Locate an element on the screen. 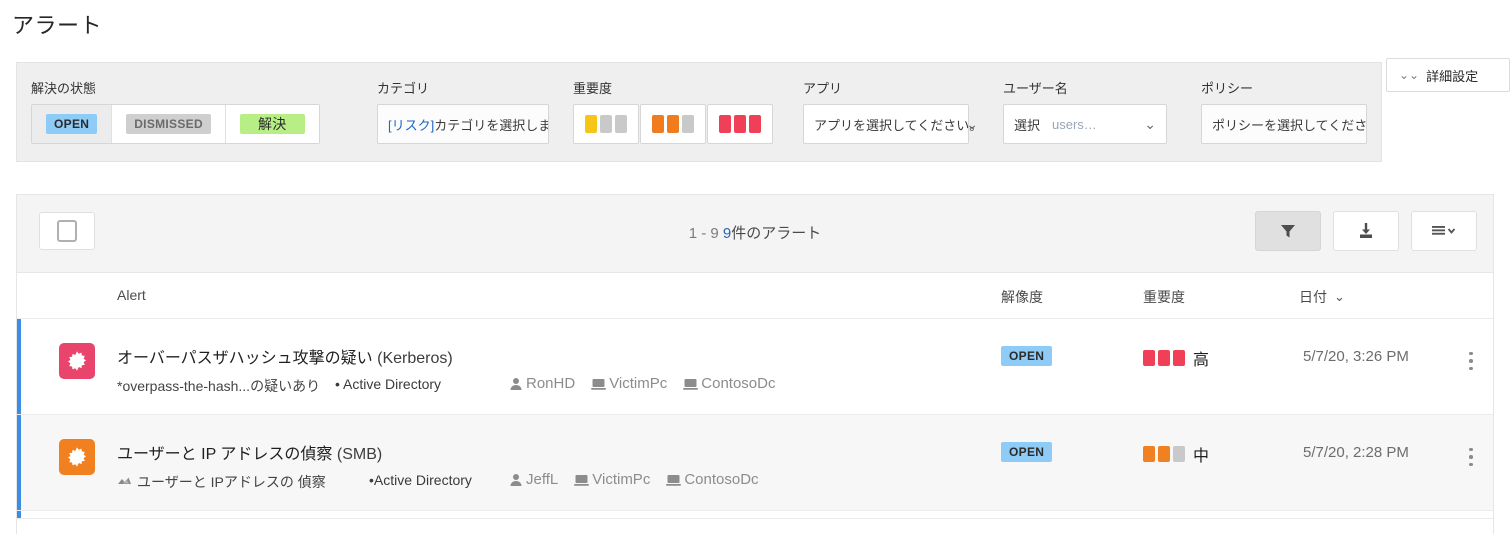 This screenshot has width=1510, height=534. app-select: アプリを選択してください。 ⌄ is located at coordinates (892, 124).